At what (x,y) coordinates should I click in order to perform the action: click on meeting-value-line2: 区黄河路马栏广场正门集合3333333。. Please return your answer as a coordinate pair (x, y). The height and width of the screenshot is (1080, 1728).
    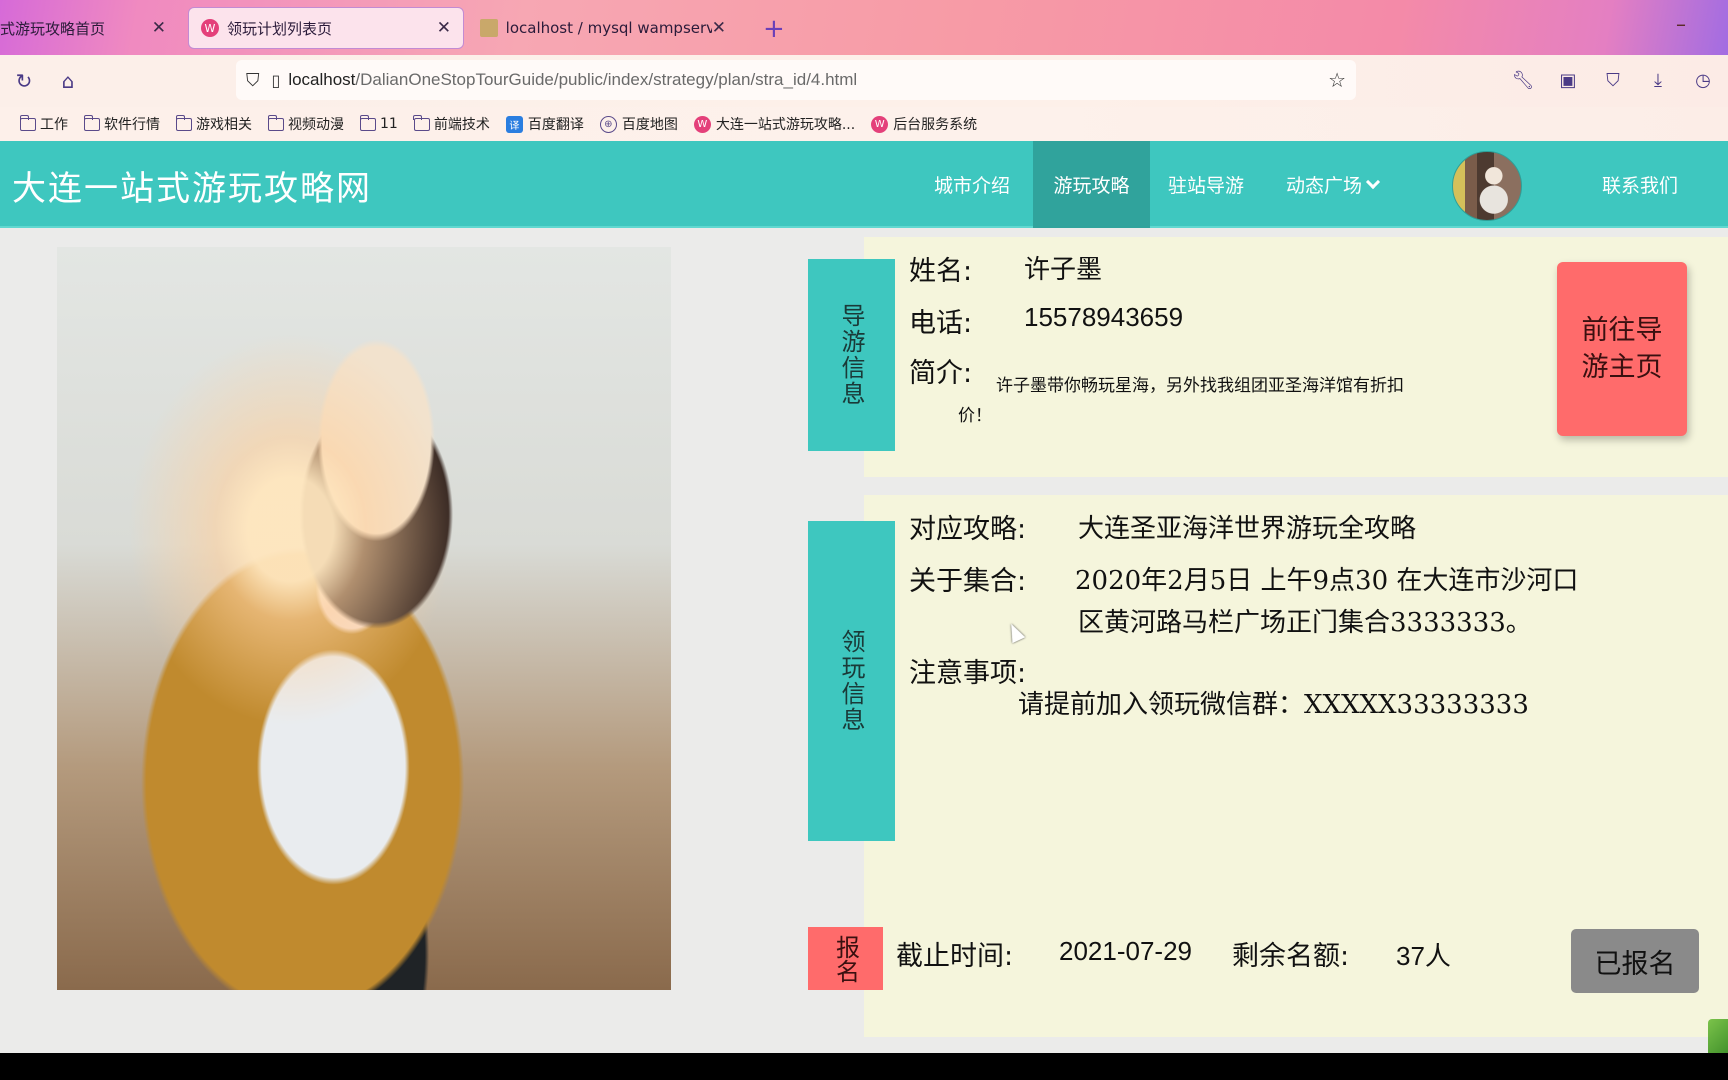
    Looking at the image, I should click on (1305, 623).